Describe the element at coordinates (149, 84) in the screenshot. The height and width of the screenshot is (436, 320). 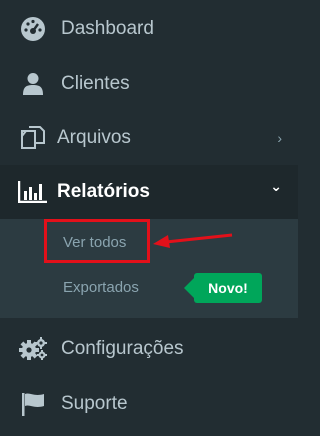
I see `sidebar-item-clientes: Clientes` at that location.